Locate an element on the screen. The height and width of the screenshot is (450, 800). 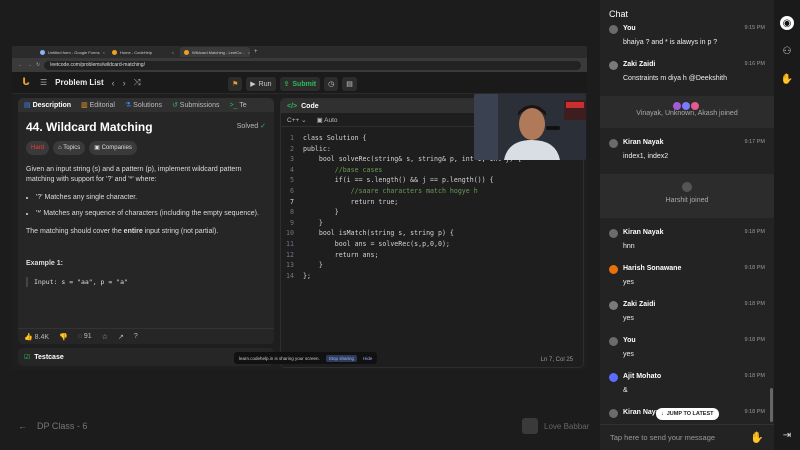
forward-icon: → is located at coordinates (29, 65).